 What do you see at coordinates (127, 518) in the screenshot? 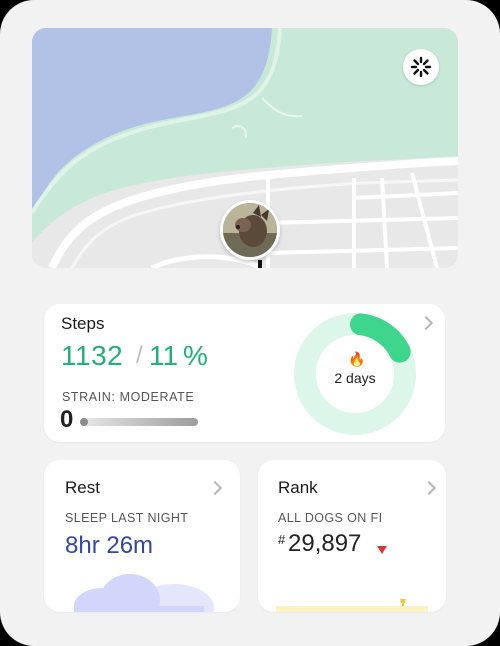
I see `sleep-label: SLEEP LAST NIGHT` at bounding box center [127, 518].